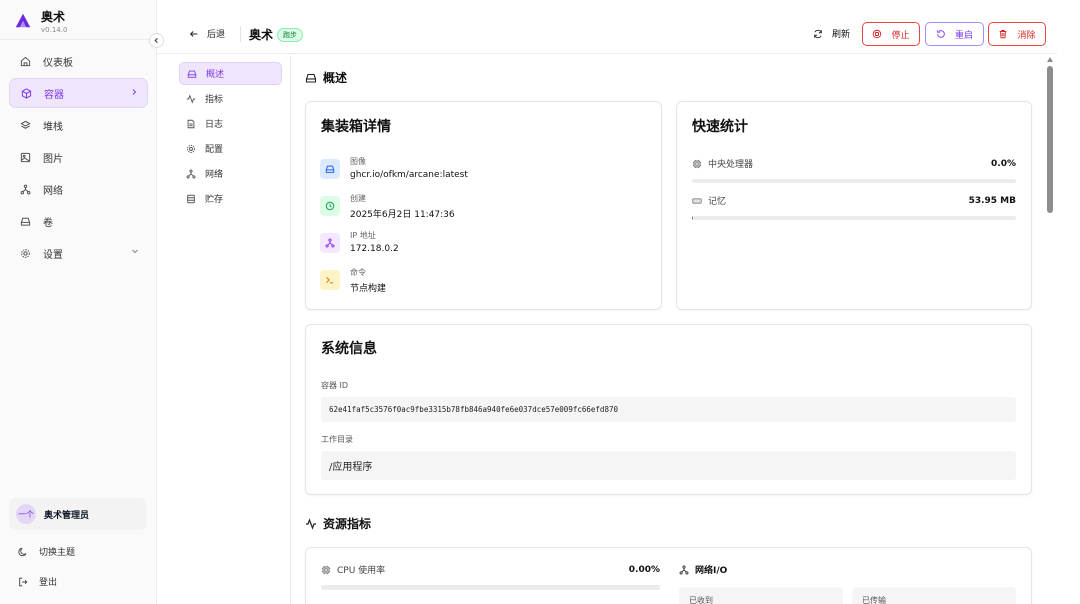 Image resolution: width=1080 pixels, height=604 pixels. I want to click on sidebar-item-settings: 设置, so click(78, 253).